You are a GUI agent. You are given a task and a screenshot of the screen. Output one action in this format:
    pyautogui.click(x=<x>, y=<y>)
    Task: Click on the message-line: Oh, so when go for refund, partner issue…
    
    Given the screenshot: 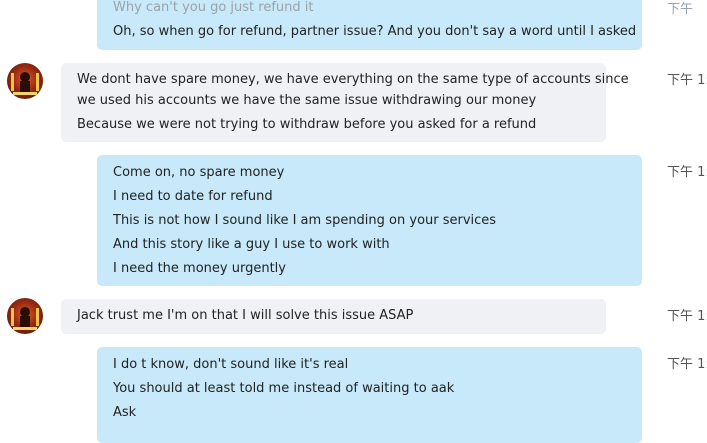 What is the action you would take?
    pyautogui.click(x=375, y=31)
    